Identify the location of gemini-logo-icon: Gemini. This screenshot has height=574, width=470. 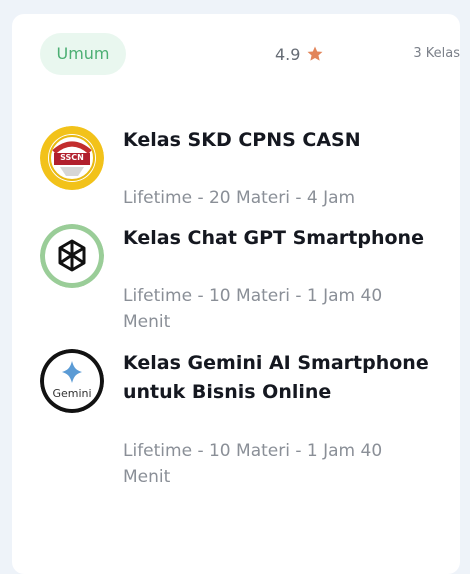
(72, 381).